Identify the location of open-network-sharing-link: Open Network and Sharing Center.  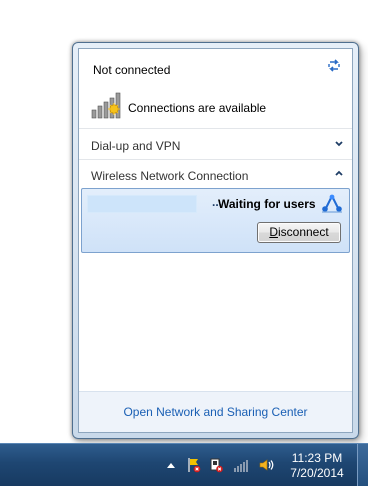
(215, 412).